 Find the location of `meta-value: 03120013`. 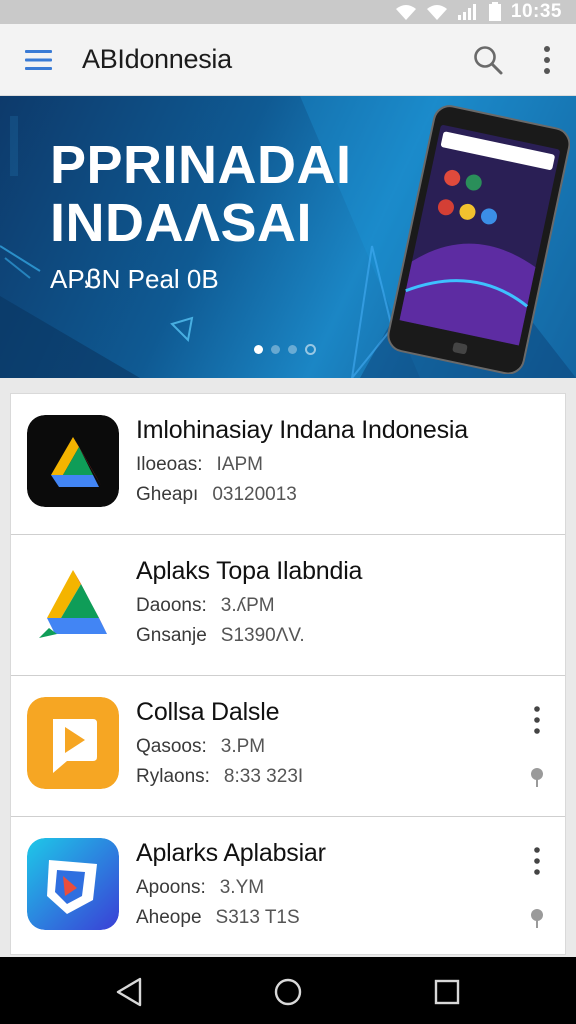

meta-value: 03120013 is located at coordinates (254, 494).